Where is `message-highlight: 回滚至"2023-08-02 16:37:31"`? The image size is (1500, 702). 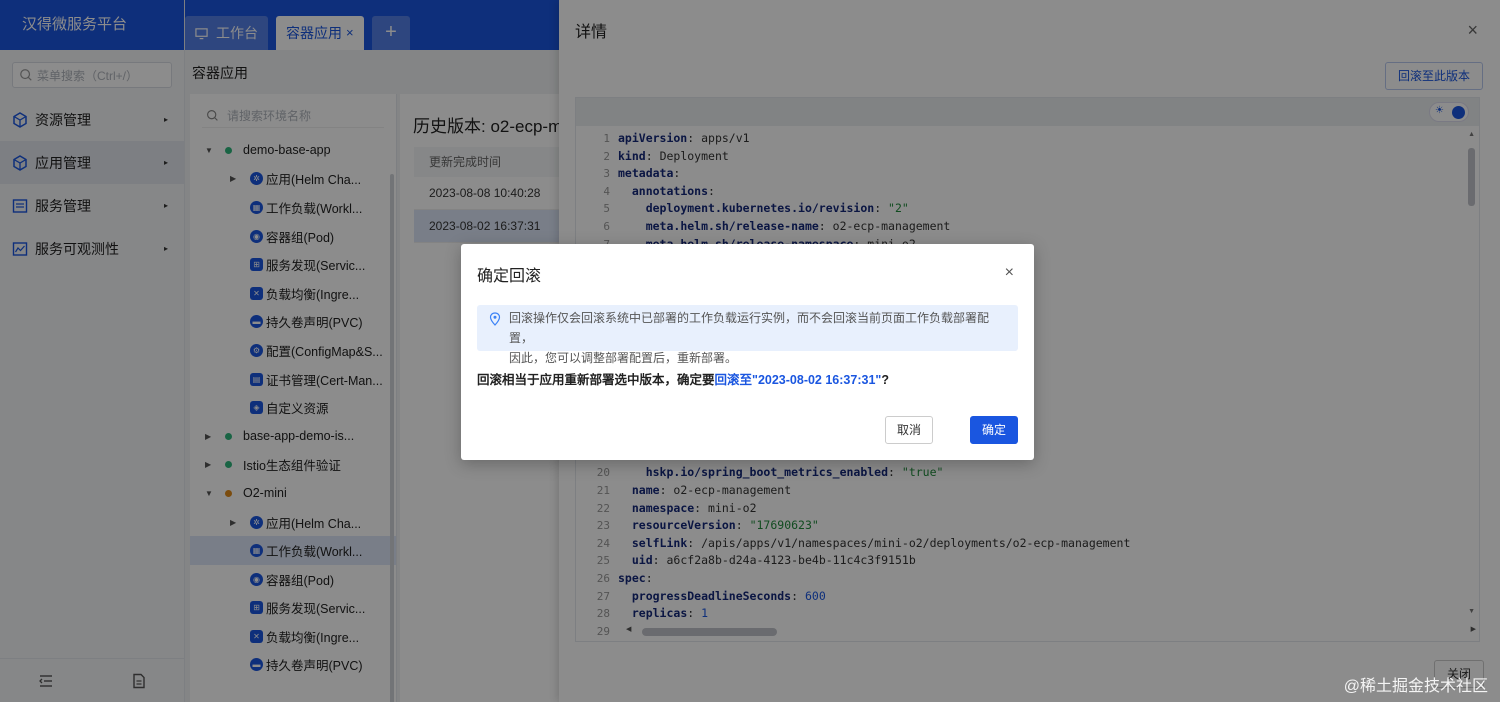 message-highlight: 回滚至"2023-08-02 16:37:31" is located at coordinates (798, 380).